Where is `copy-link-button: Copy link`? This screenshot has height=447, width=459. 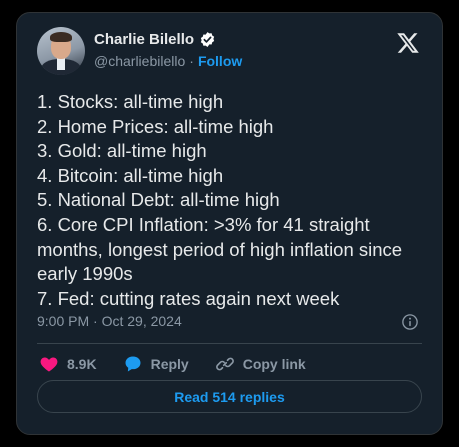 copy-link-button: Copy link is located at coordinates (260, 364).